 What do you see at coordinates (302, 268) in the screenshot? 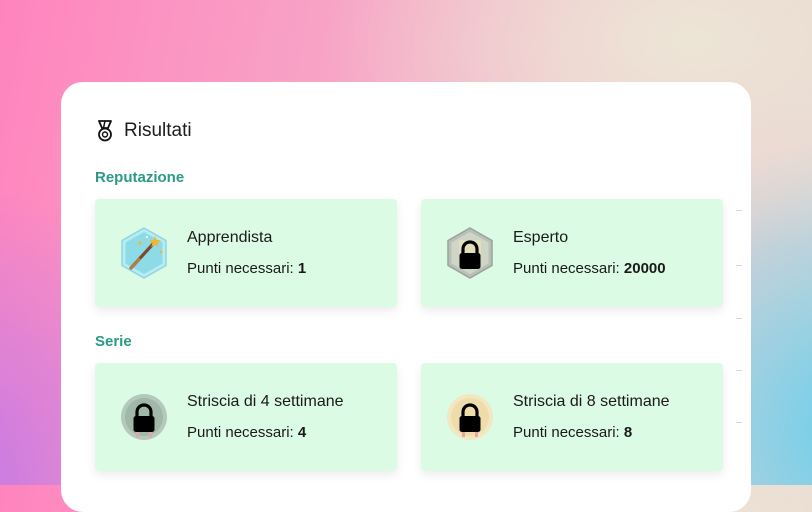
I see `points-value: 1` at bounding box center [302, 268].